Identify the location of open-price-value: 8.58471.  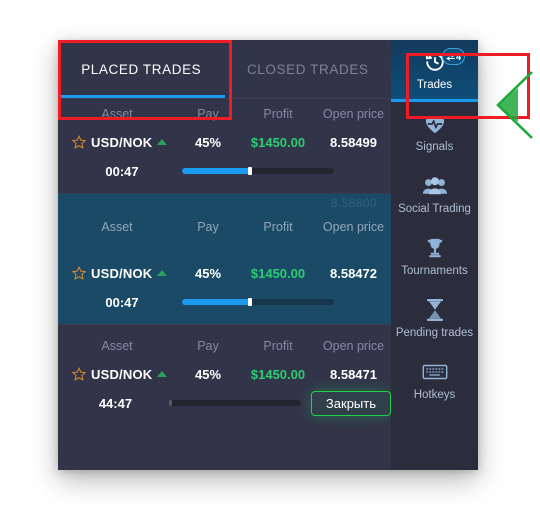
(353, 374).